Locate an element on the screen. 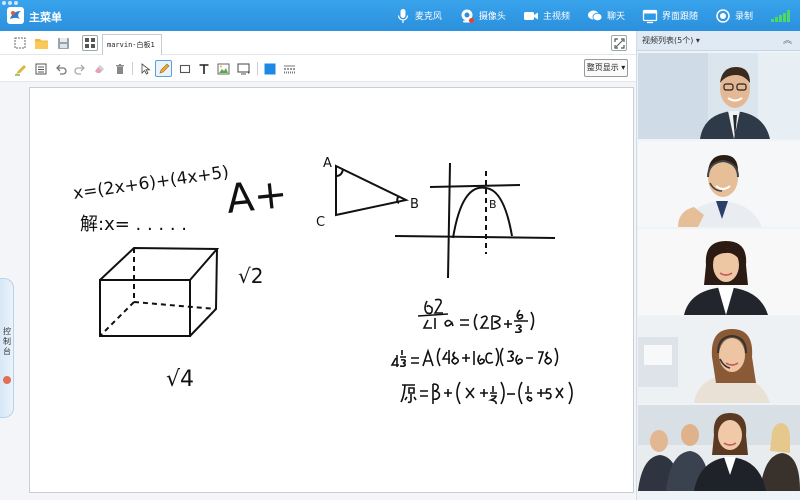  main-video-icon is located at coordinates (530, 15).